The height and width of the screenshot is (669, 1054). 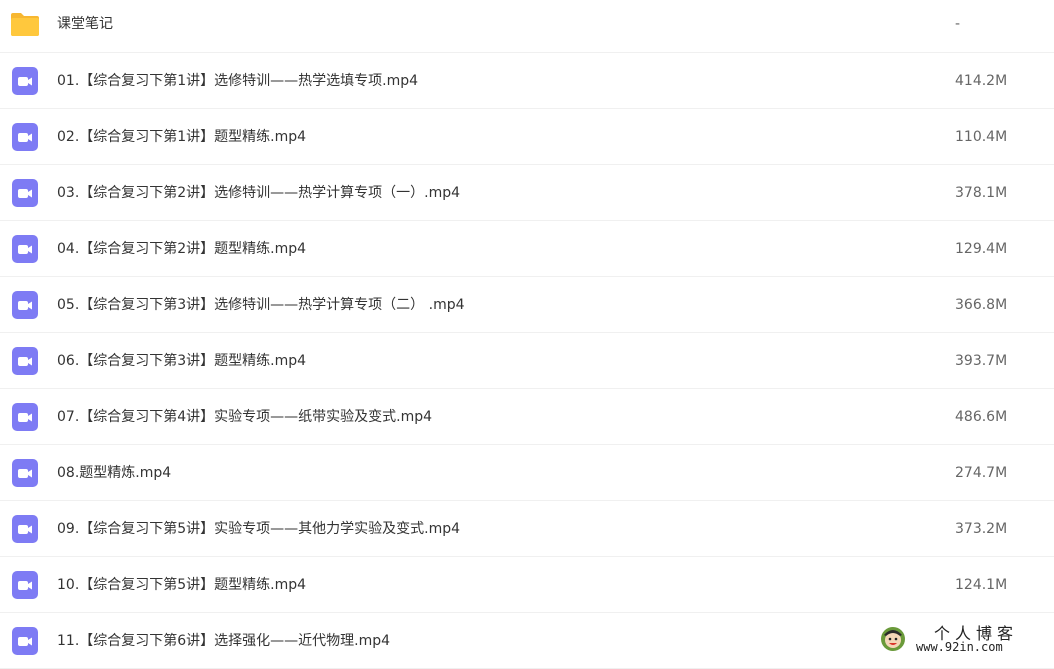 I want to click on file-name: 课堂笔记, so click(x=85, y=24).